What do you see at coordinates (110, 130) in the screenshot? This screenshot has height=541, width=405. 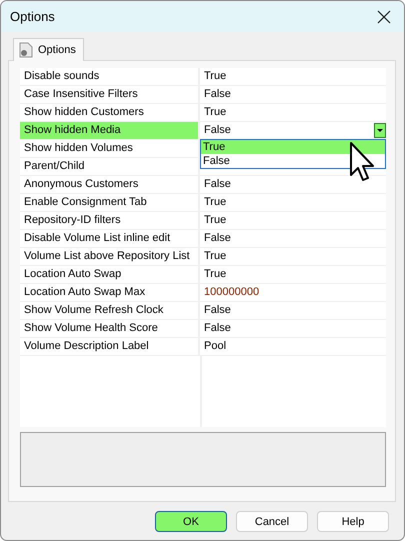 I see `property-name: Show hidden Media` at bounding box center [110, 130].